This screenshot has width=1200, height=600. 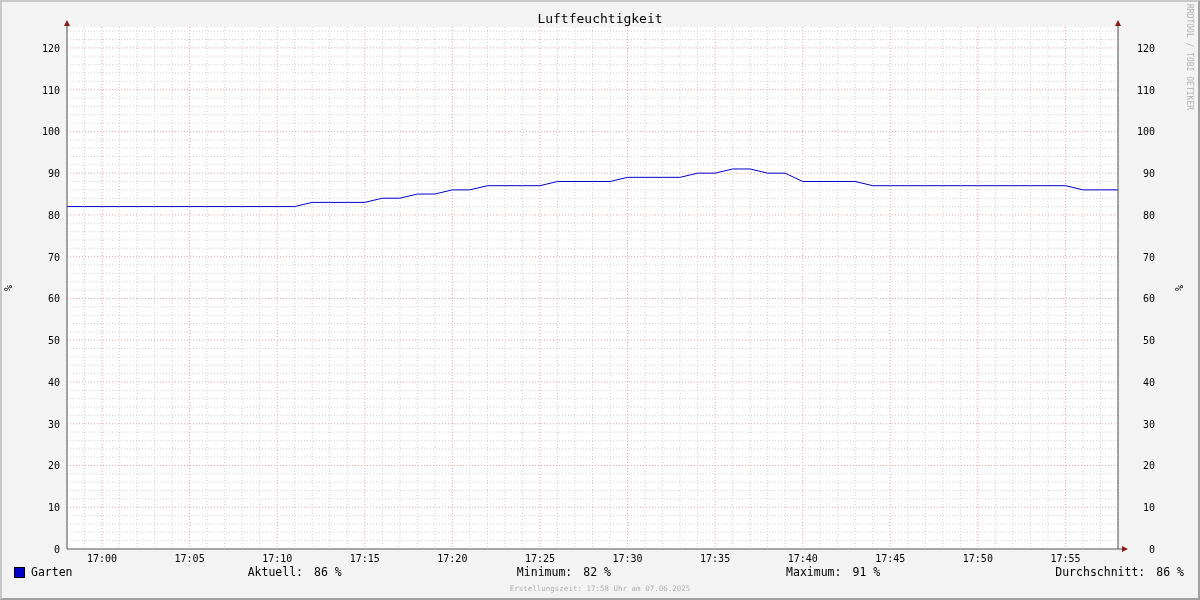 I want to click on axis-tick-label: 17:20, so click(x=452, y=557).